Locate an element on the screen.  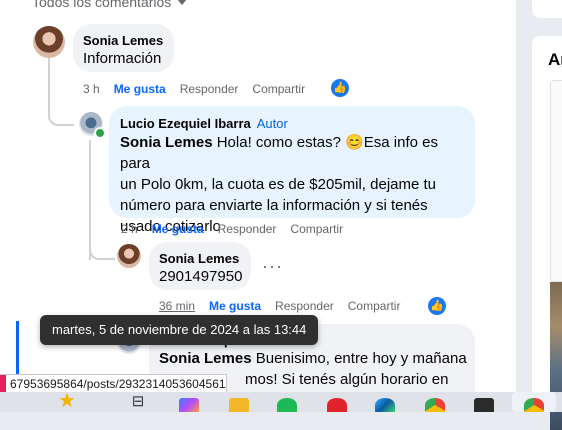
app-icon is located at coordinates (484, 405).